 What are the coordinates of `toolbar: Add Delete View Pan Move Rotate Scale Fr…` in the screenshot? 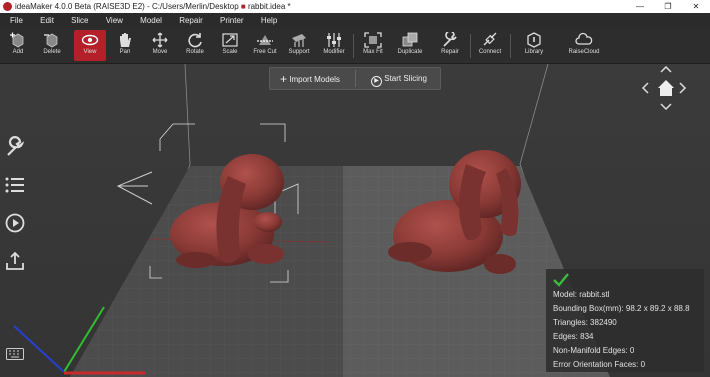 It's located at (355, 46).